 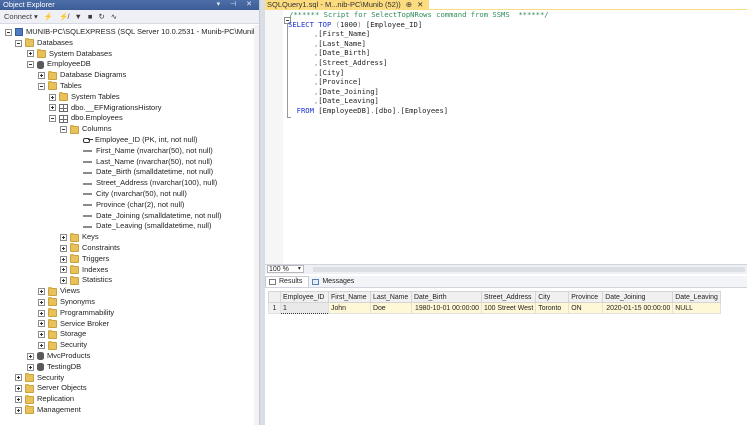 I want to click on tab-messages: Messages, so click(x=334, y=281).